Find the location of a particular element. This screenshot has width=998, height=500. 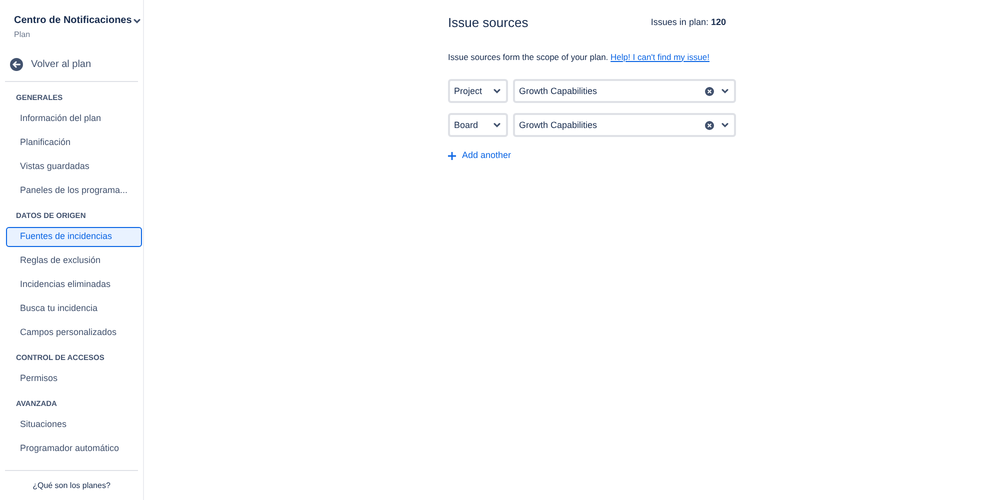

project-subtitle: Plan is located at coordinates (23, 35).